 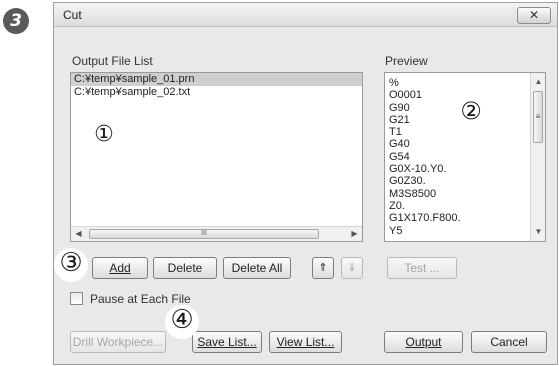 I want to click on move-down-icon: ⇓, so click(x=352, y=267).